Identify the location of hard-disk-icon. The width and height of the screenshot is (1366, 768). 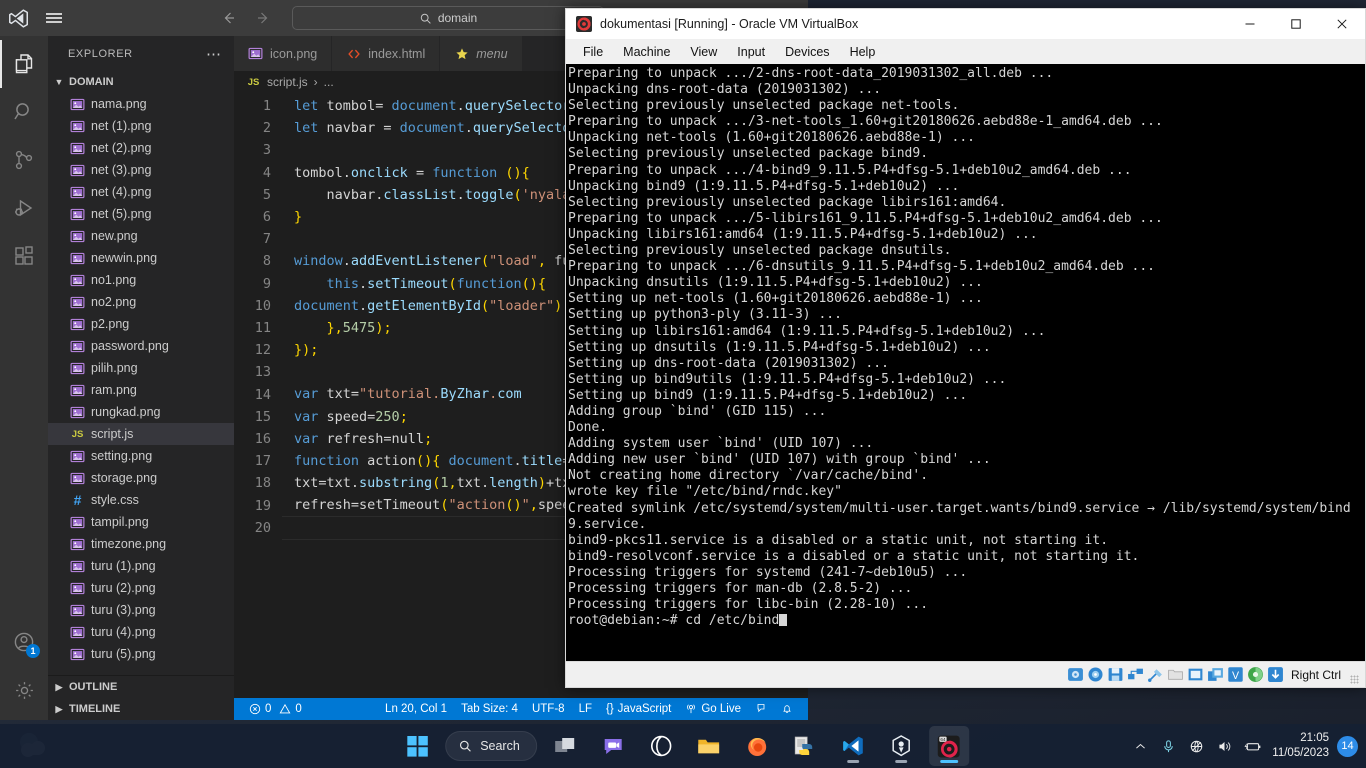
(1075, 674).